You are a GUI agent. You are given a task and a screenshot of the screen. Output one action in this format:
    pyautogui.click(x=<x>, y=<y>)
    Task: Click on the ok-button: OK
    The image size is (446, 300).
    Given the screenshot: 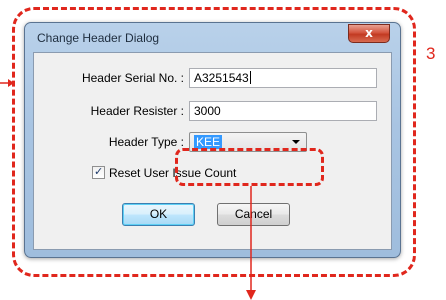 What is the action you would take?
    pyautogui.click(x=158, y=214)
    